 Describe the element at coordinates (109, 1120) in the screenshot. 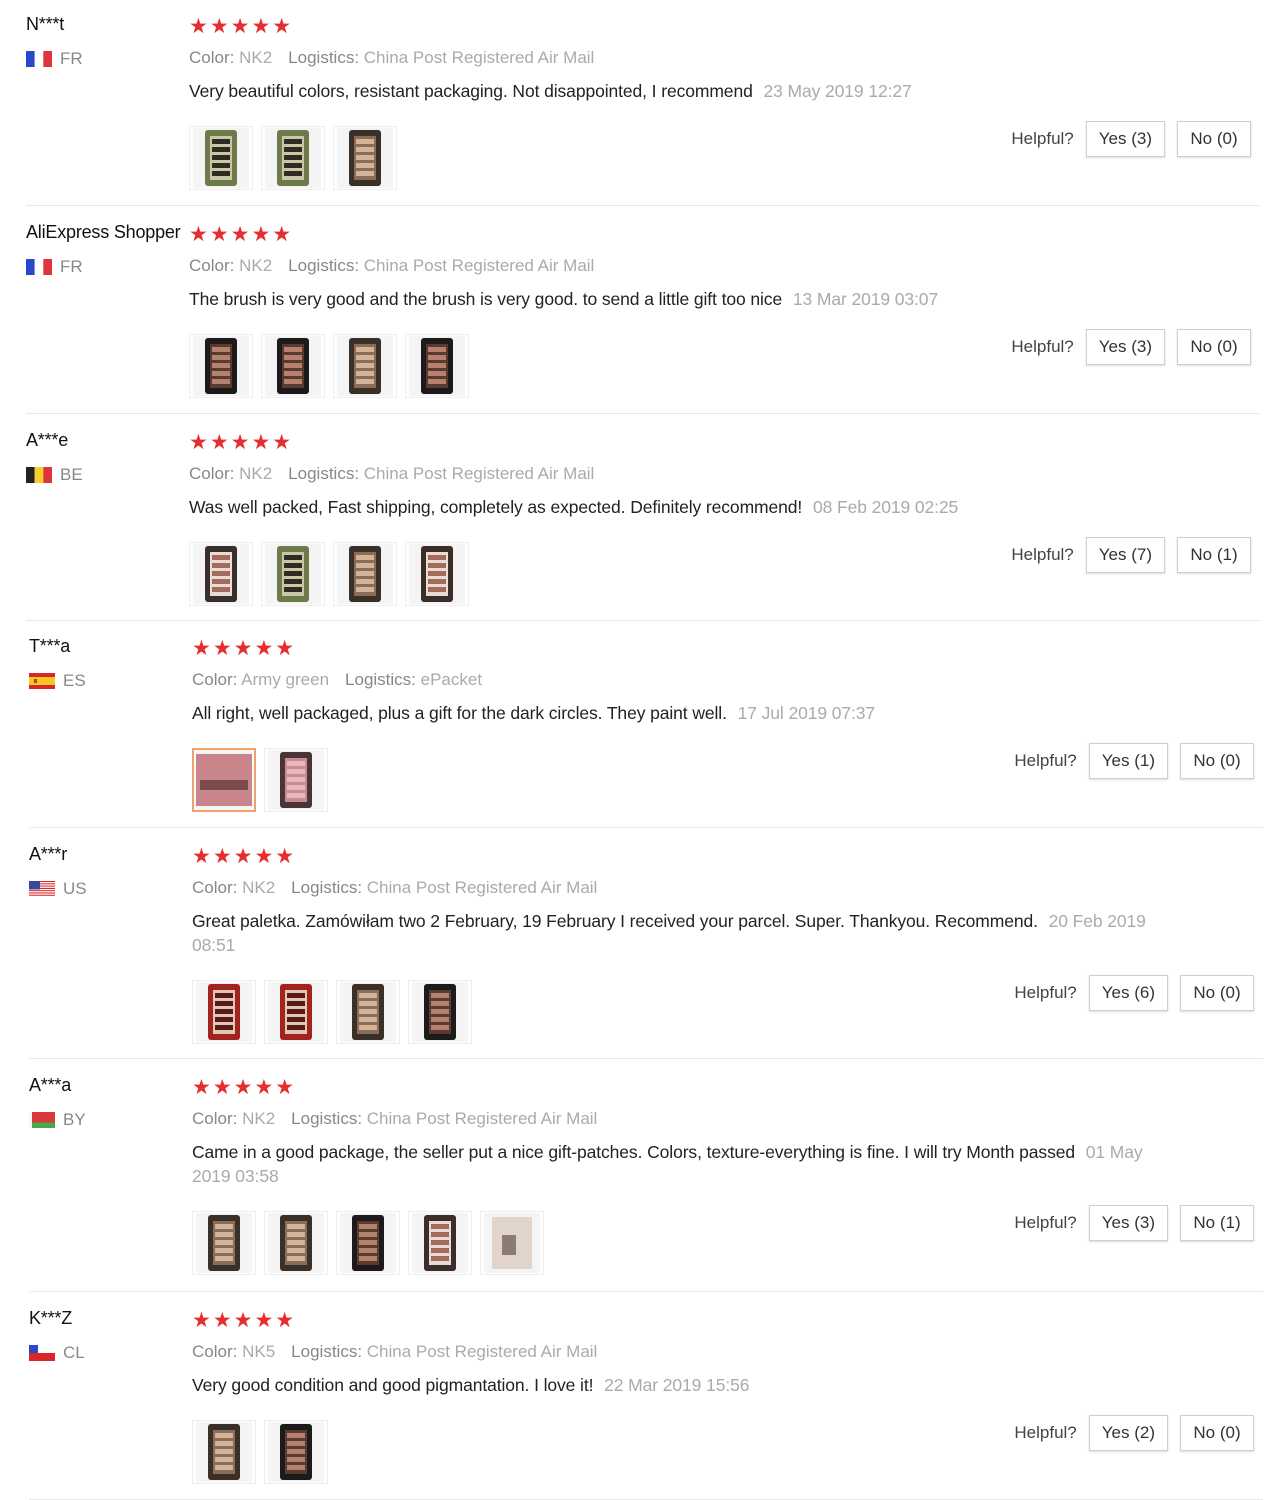

I see `reviewer-country: BY` at that location.